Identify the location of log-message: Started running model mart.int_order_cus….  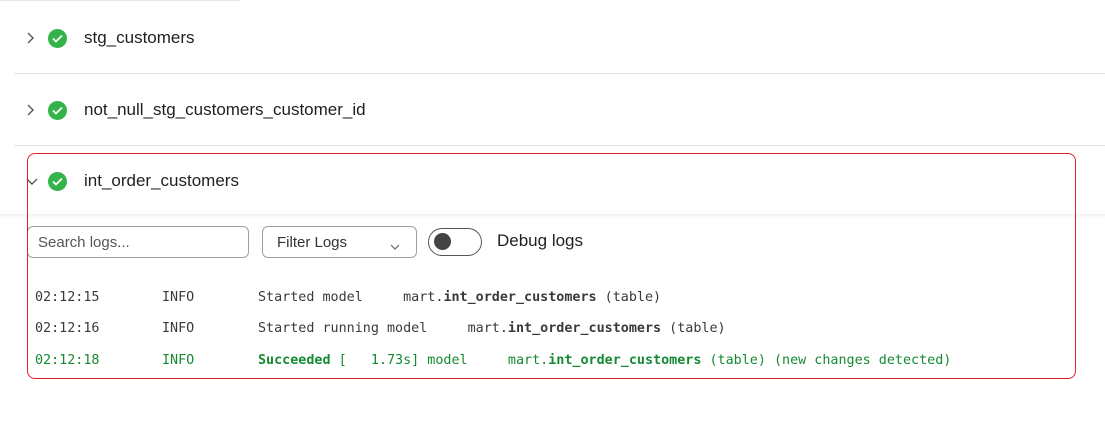
(492, 328).